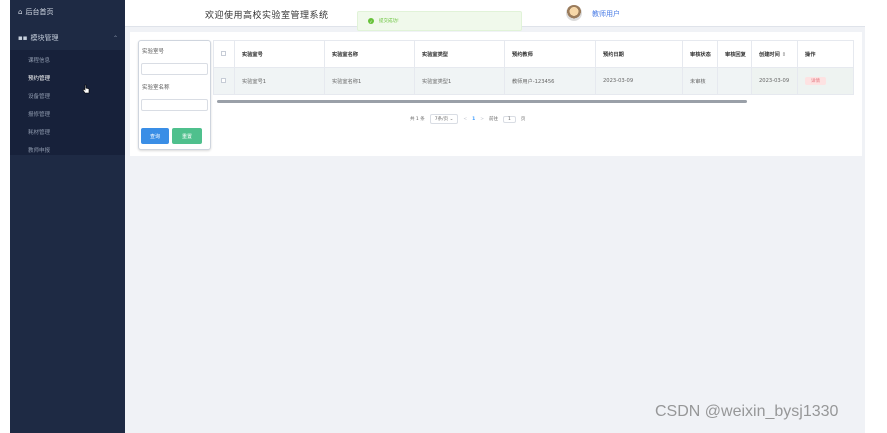 The width and height of the screenshot is (887, 433). Describe the element at coordinates (187, 136) in the screenshot. I see `reset-button: 重置` at that location.